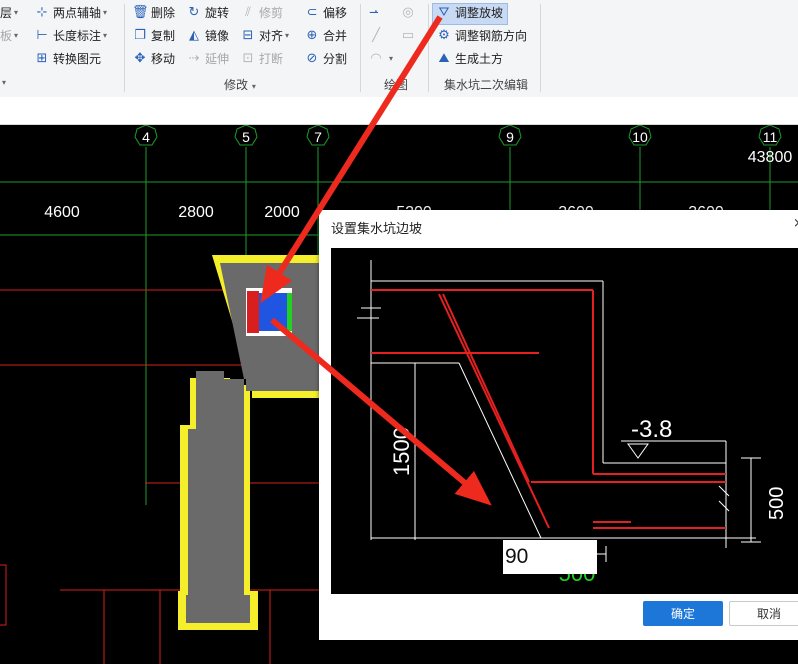  I want to click on rectangle-icon: ▭, so click(408, 35).